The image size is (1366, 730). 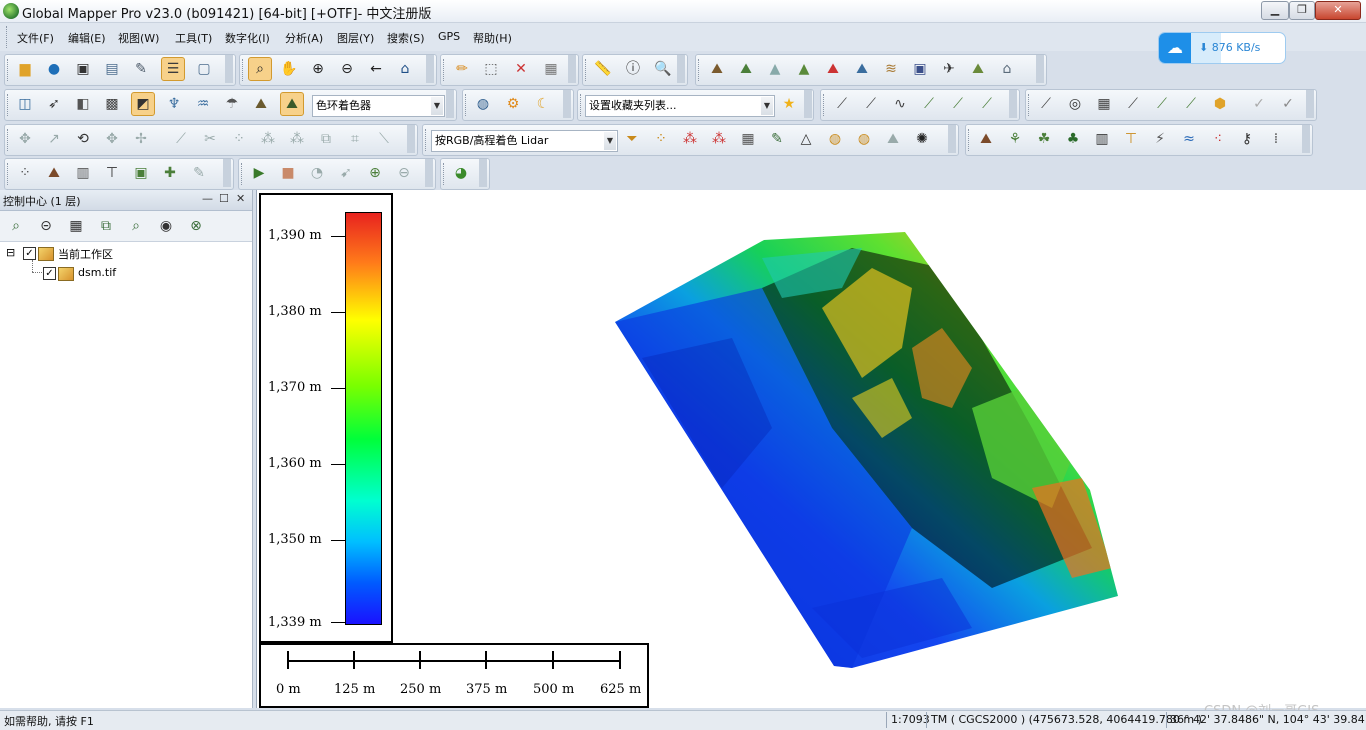 What do you see at coordinates (891, 69) in the screenshot?
I see `cut-fill-icon: ≋` at bounding box center [891, 69].